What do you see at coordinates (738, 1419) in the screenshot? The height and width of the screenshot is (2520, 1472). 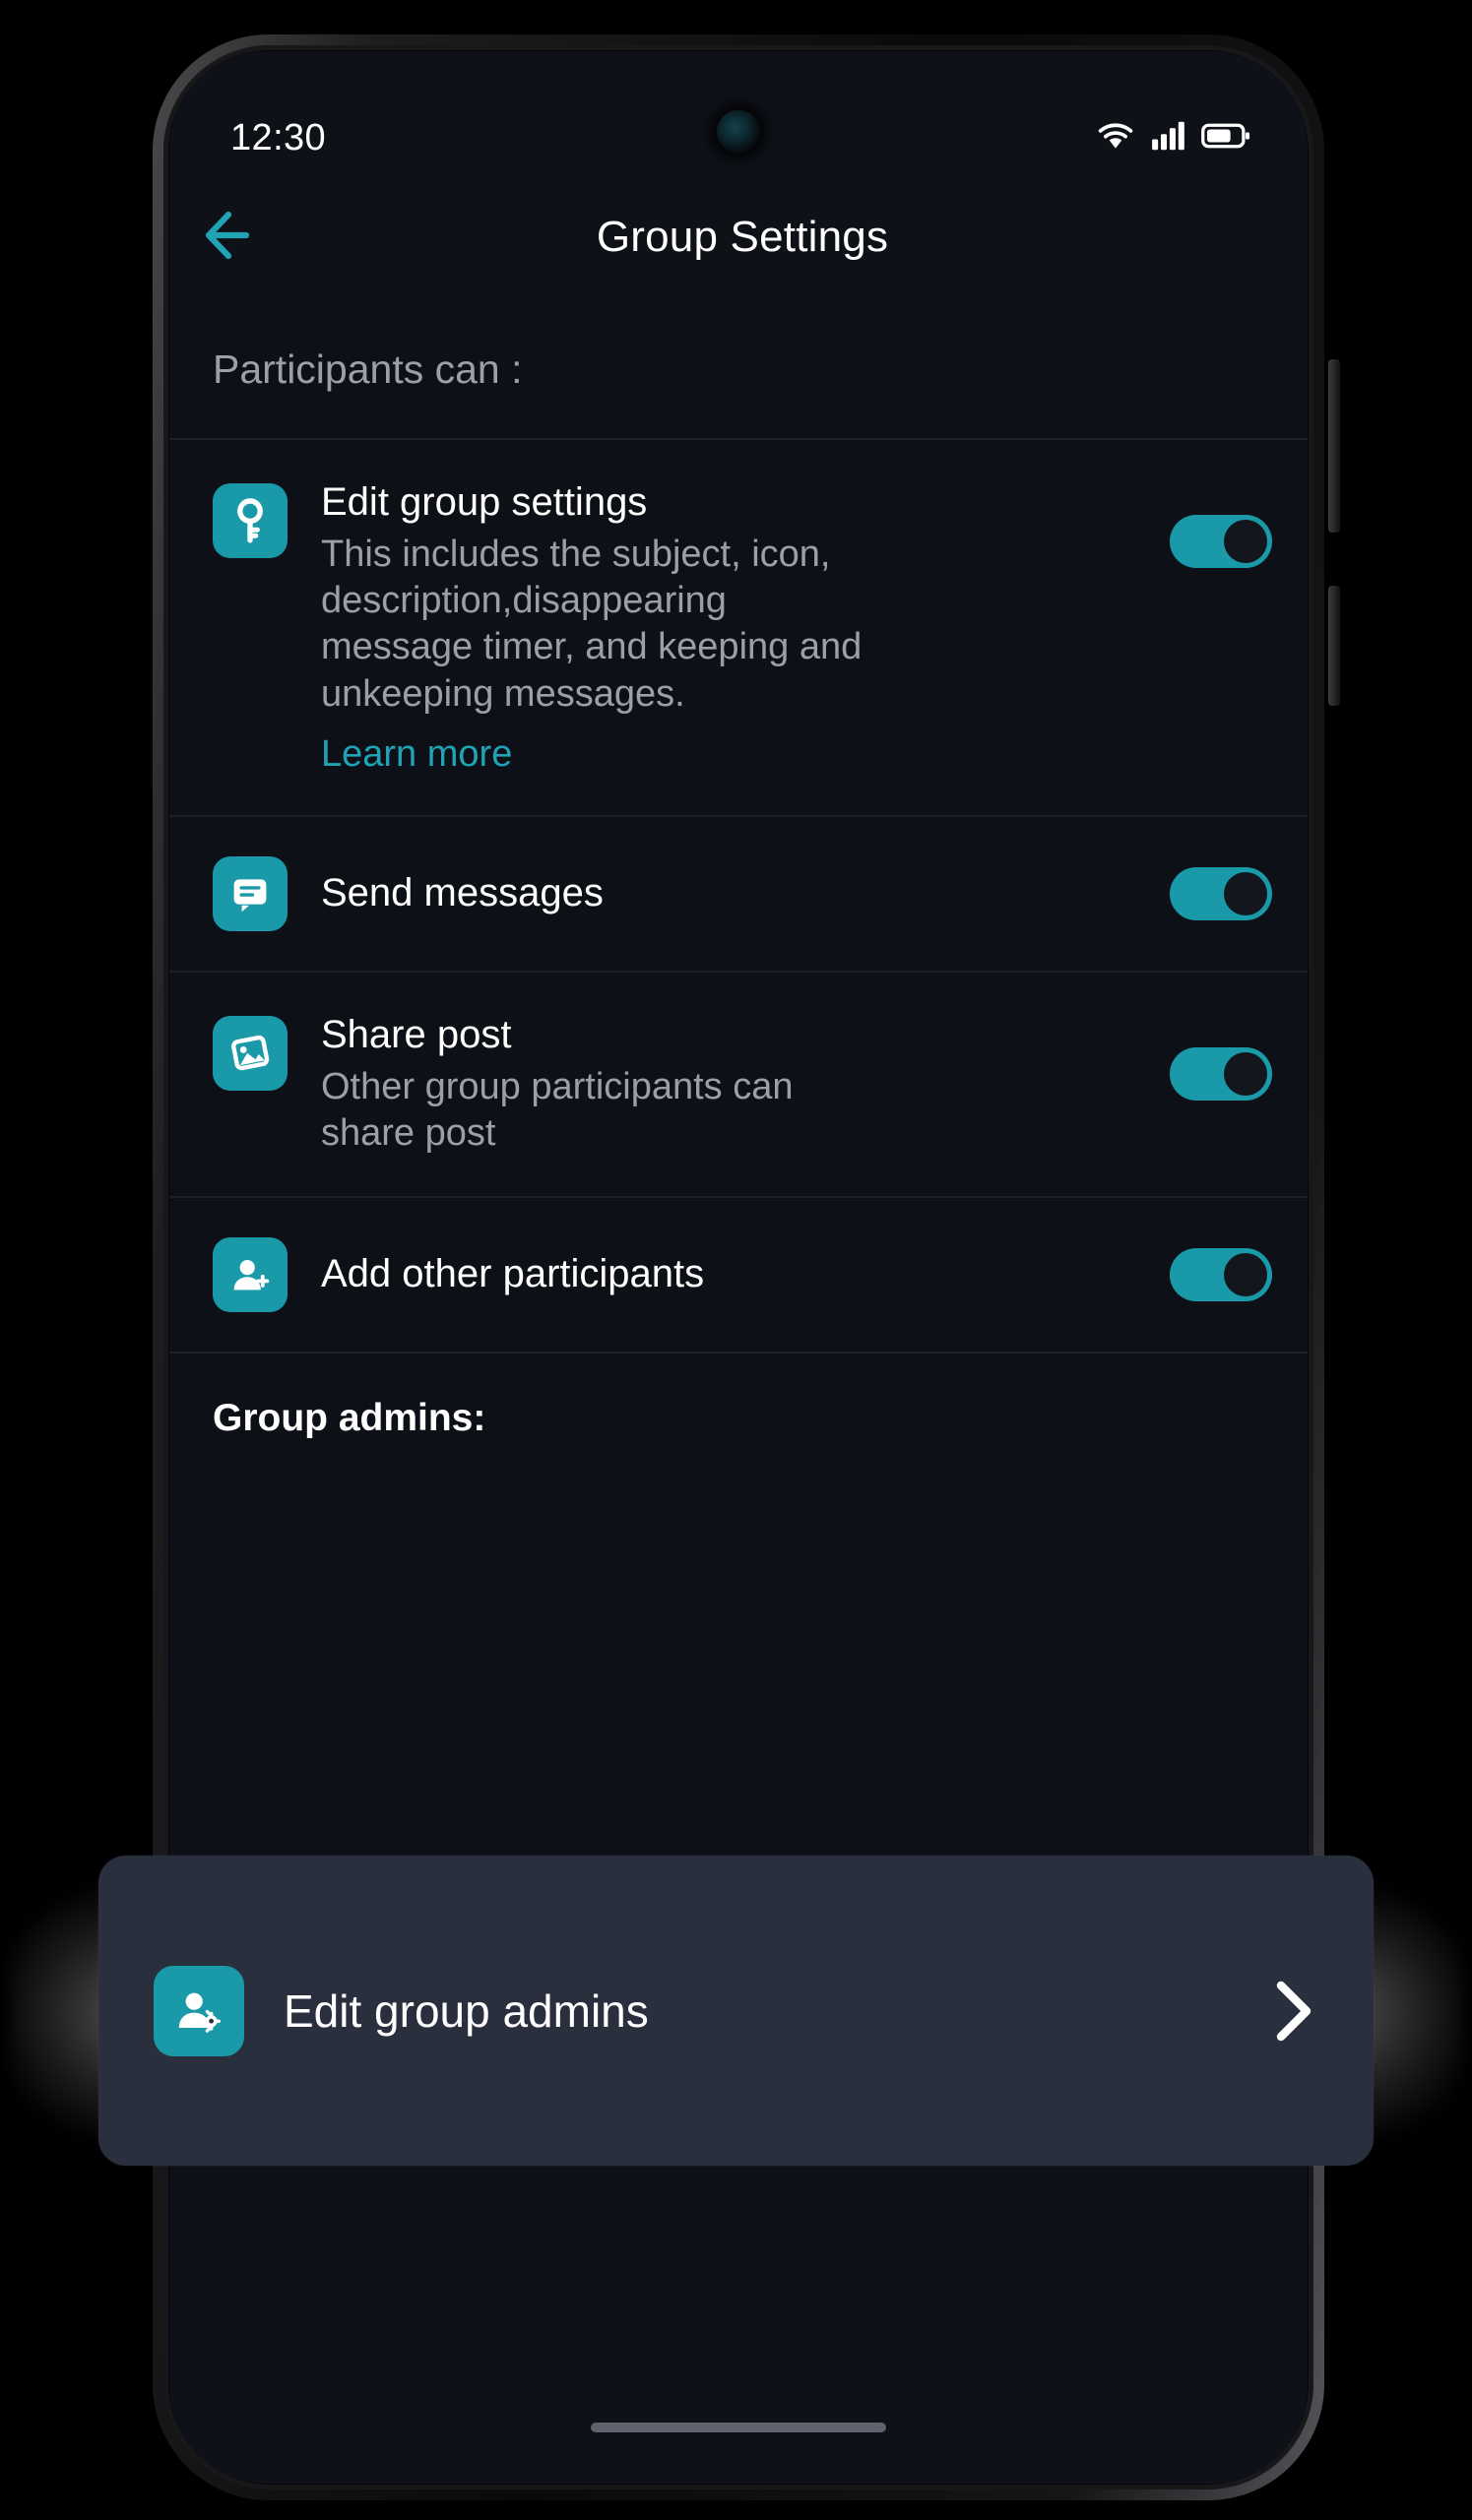 I see `section-header-group-admins: Group admins:` at bounding box center [738, 1419].